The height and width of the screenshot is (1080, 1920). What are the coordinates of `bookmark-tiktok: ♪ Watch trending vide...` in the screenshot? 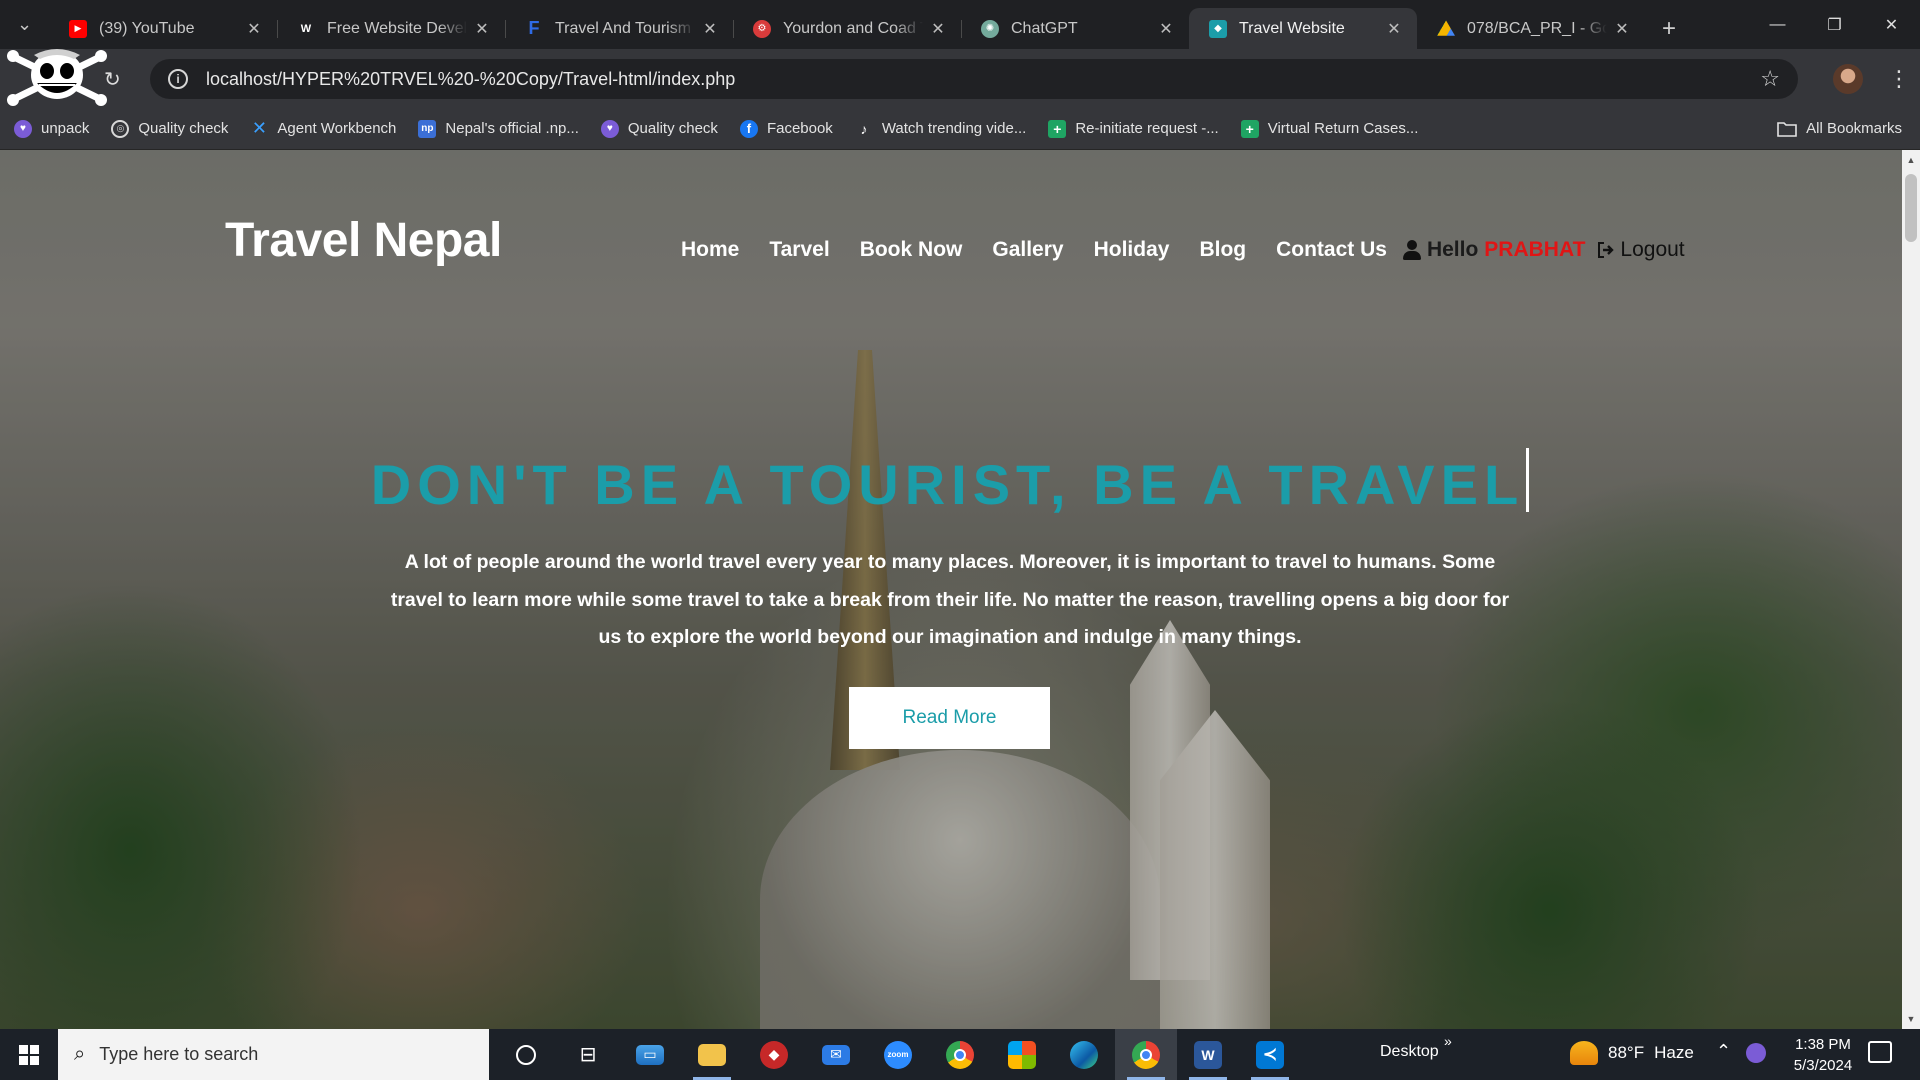 It's located at (940, 129).